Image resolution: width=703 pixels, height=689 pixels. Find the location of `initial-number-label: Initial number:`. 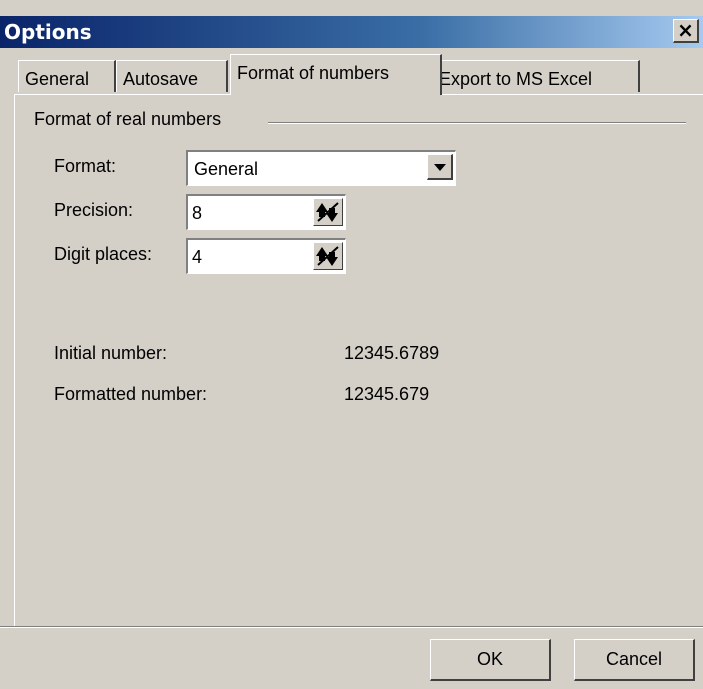

initial-number-label: Initial number: is located at coordinates (111, 353).